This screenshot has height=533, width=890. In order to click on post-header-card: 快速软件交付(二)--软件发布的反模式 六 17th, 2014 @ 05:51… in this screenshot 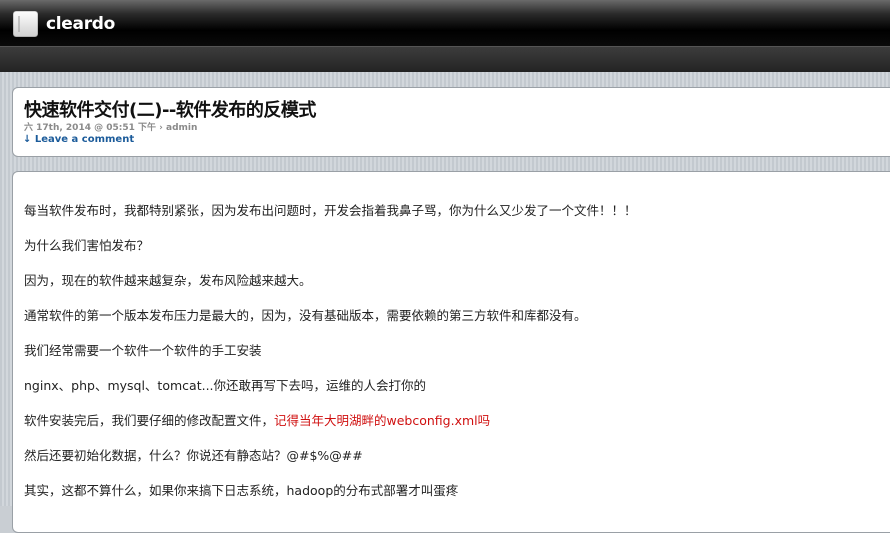, I will do `click(451, 122)`.